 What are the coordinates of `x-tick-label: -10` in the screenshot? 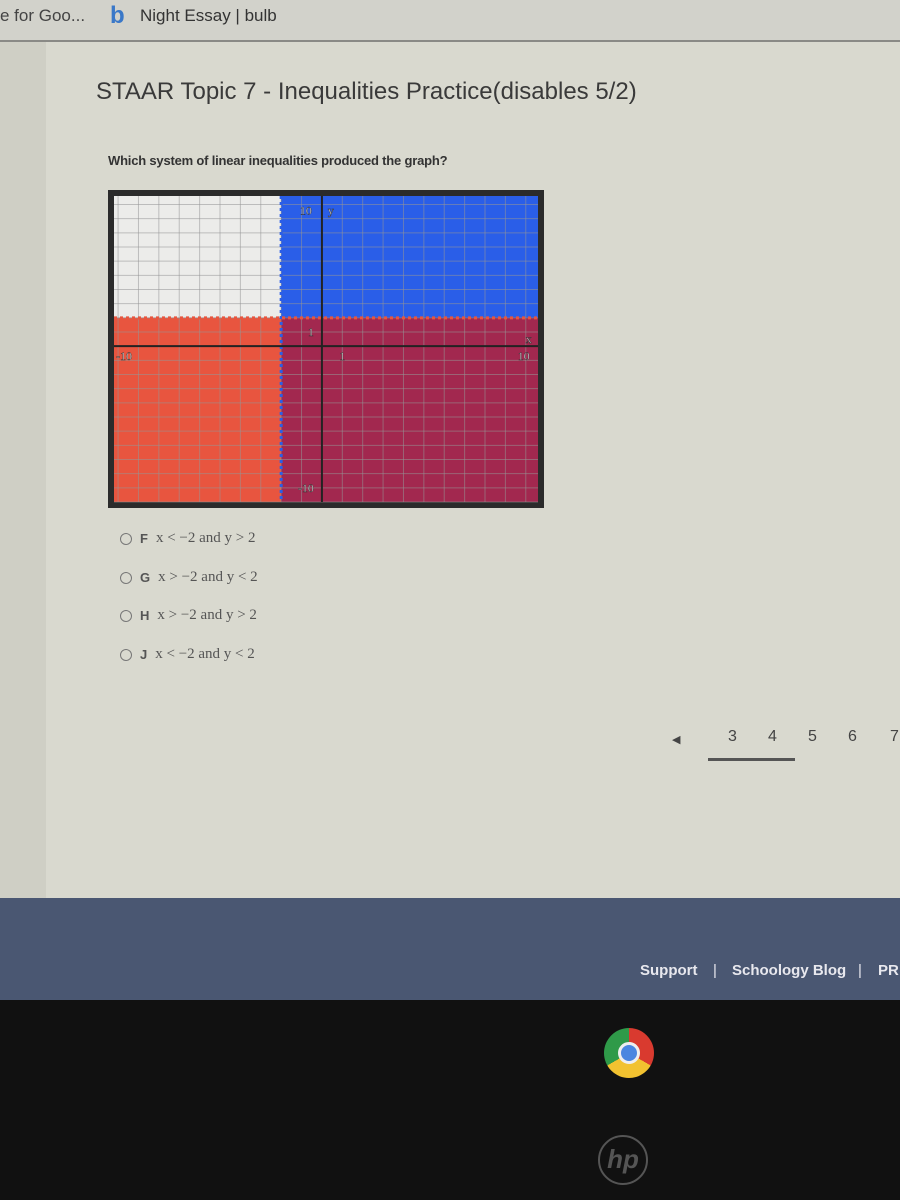 It's located at (124, 356).